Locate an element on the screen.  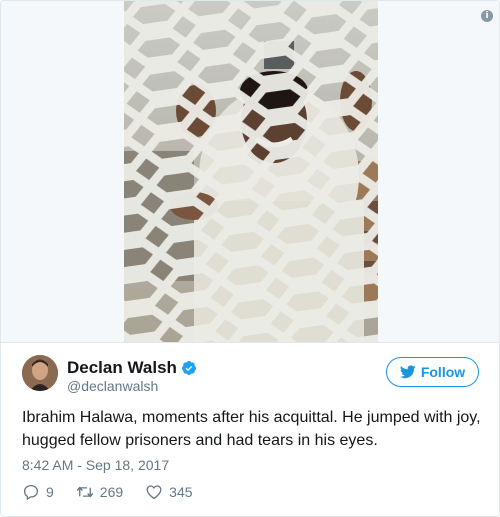
tweet-actions: 9 269 345 is located at coordinates (118, 492).